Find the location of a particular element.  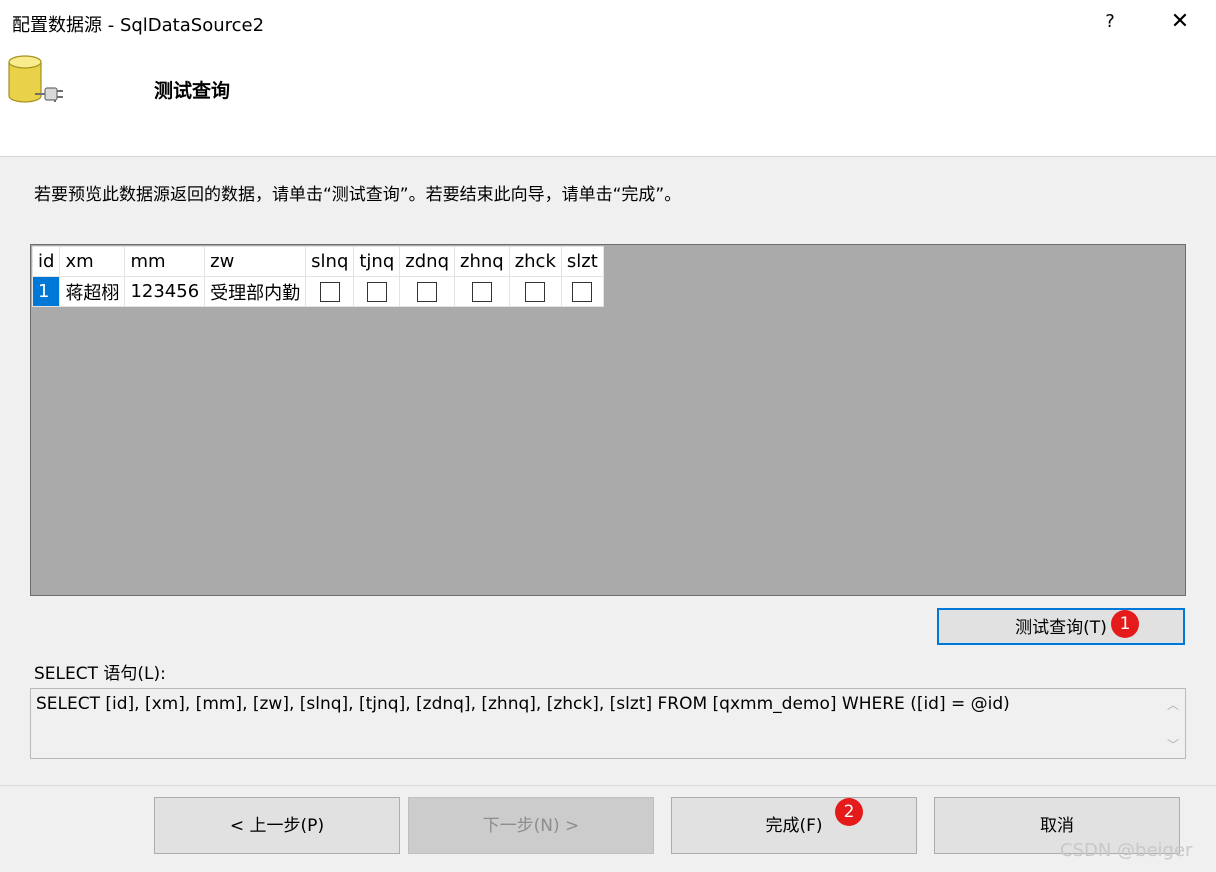

zhck-checkbox is located at coordinates (535, 292).